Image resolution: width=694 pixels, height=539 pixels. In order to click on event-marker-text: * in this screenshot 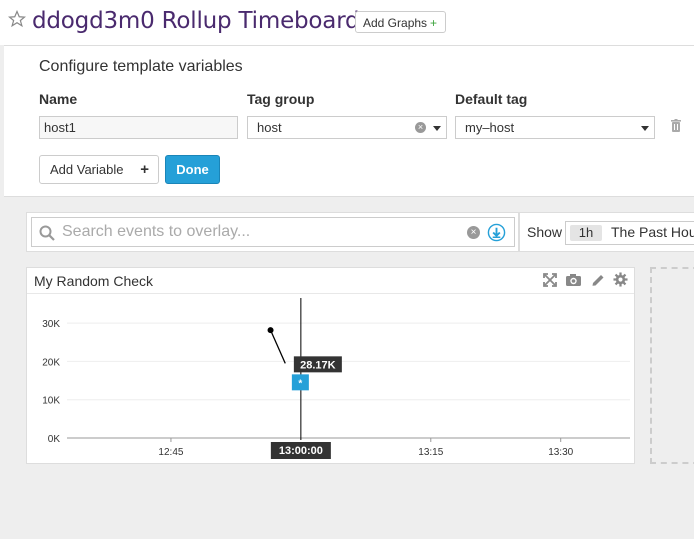, I will do `click(300, 383)`.